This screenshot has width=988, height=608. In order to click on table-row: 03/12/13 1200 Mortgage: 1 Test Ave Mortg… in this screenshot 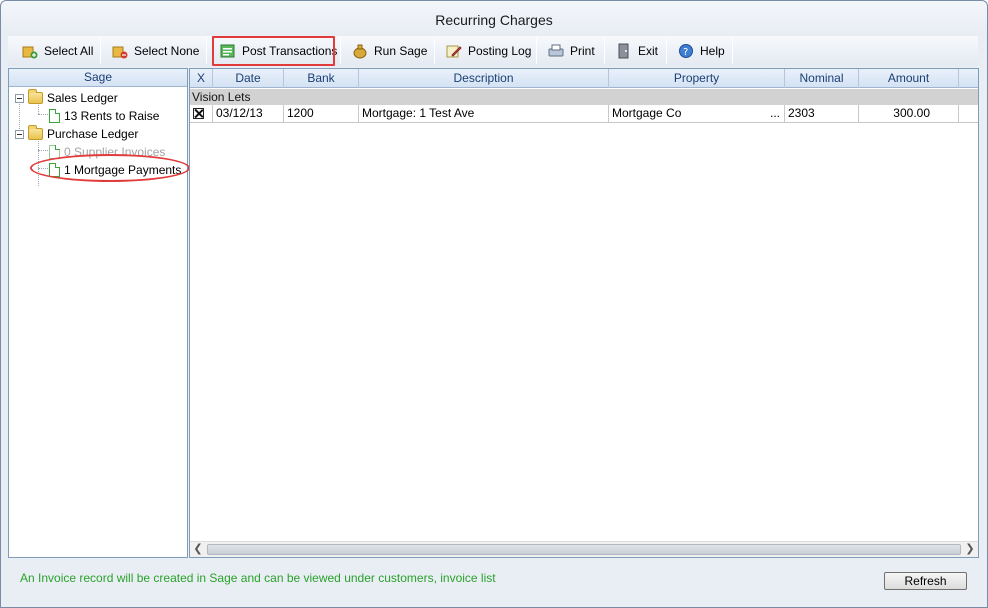, I will do `click(584, 114)`.